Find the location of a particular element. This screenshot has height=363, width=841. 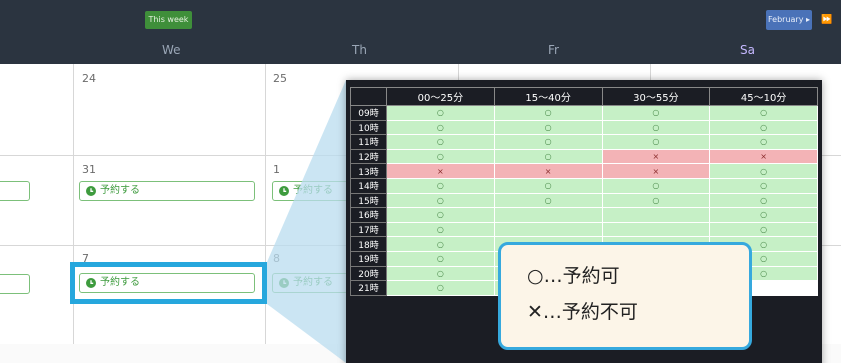

day-number: 24 is located at coordinates (89, 78).